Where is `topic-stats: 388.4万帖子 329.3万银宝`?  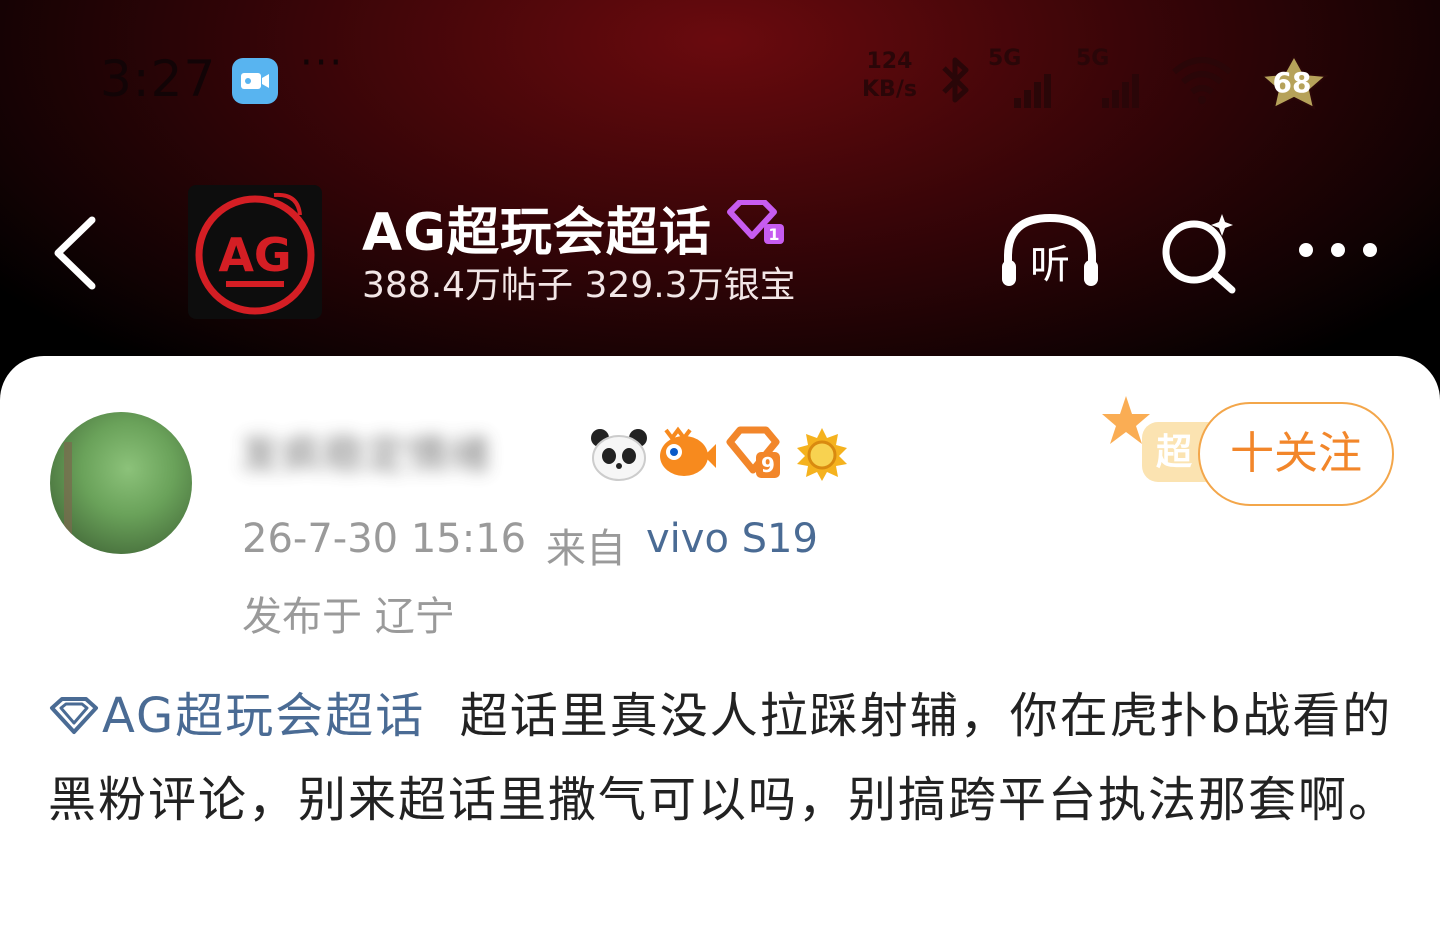 topic-stats: 388.4万帖子 329.3万银宝 is located at coordinates (579, 285).